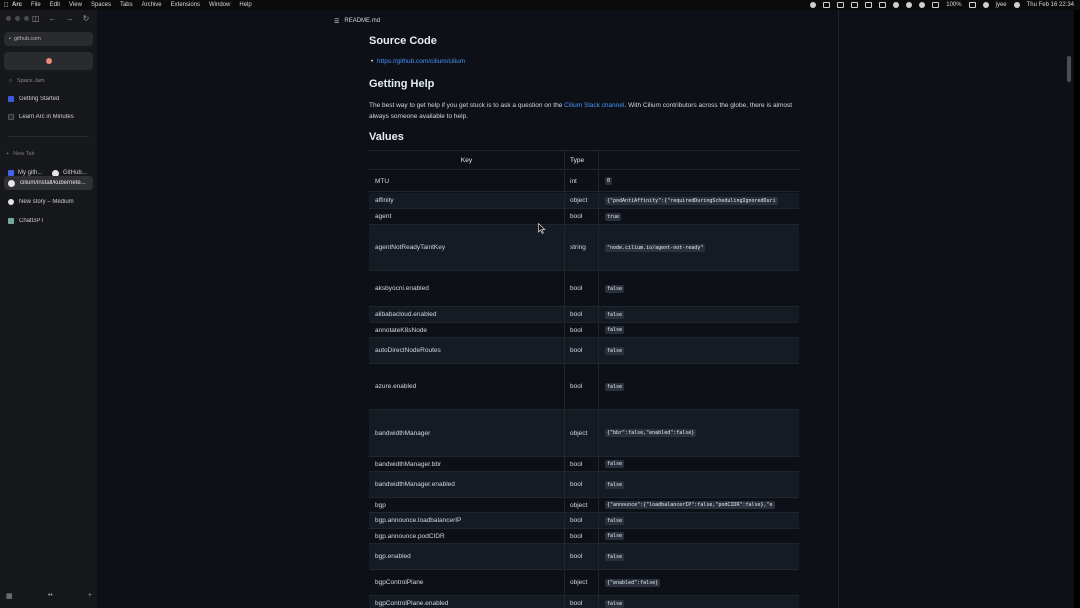  Describe the element at coordinates (584, 464) in the screenshot. I see `table-row: bandwidthManager.bbr bool false` at that location.